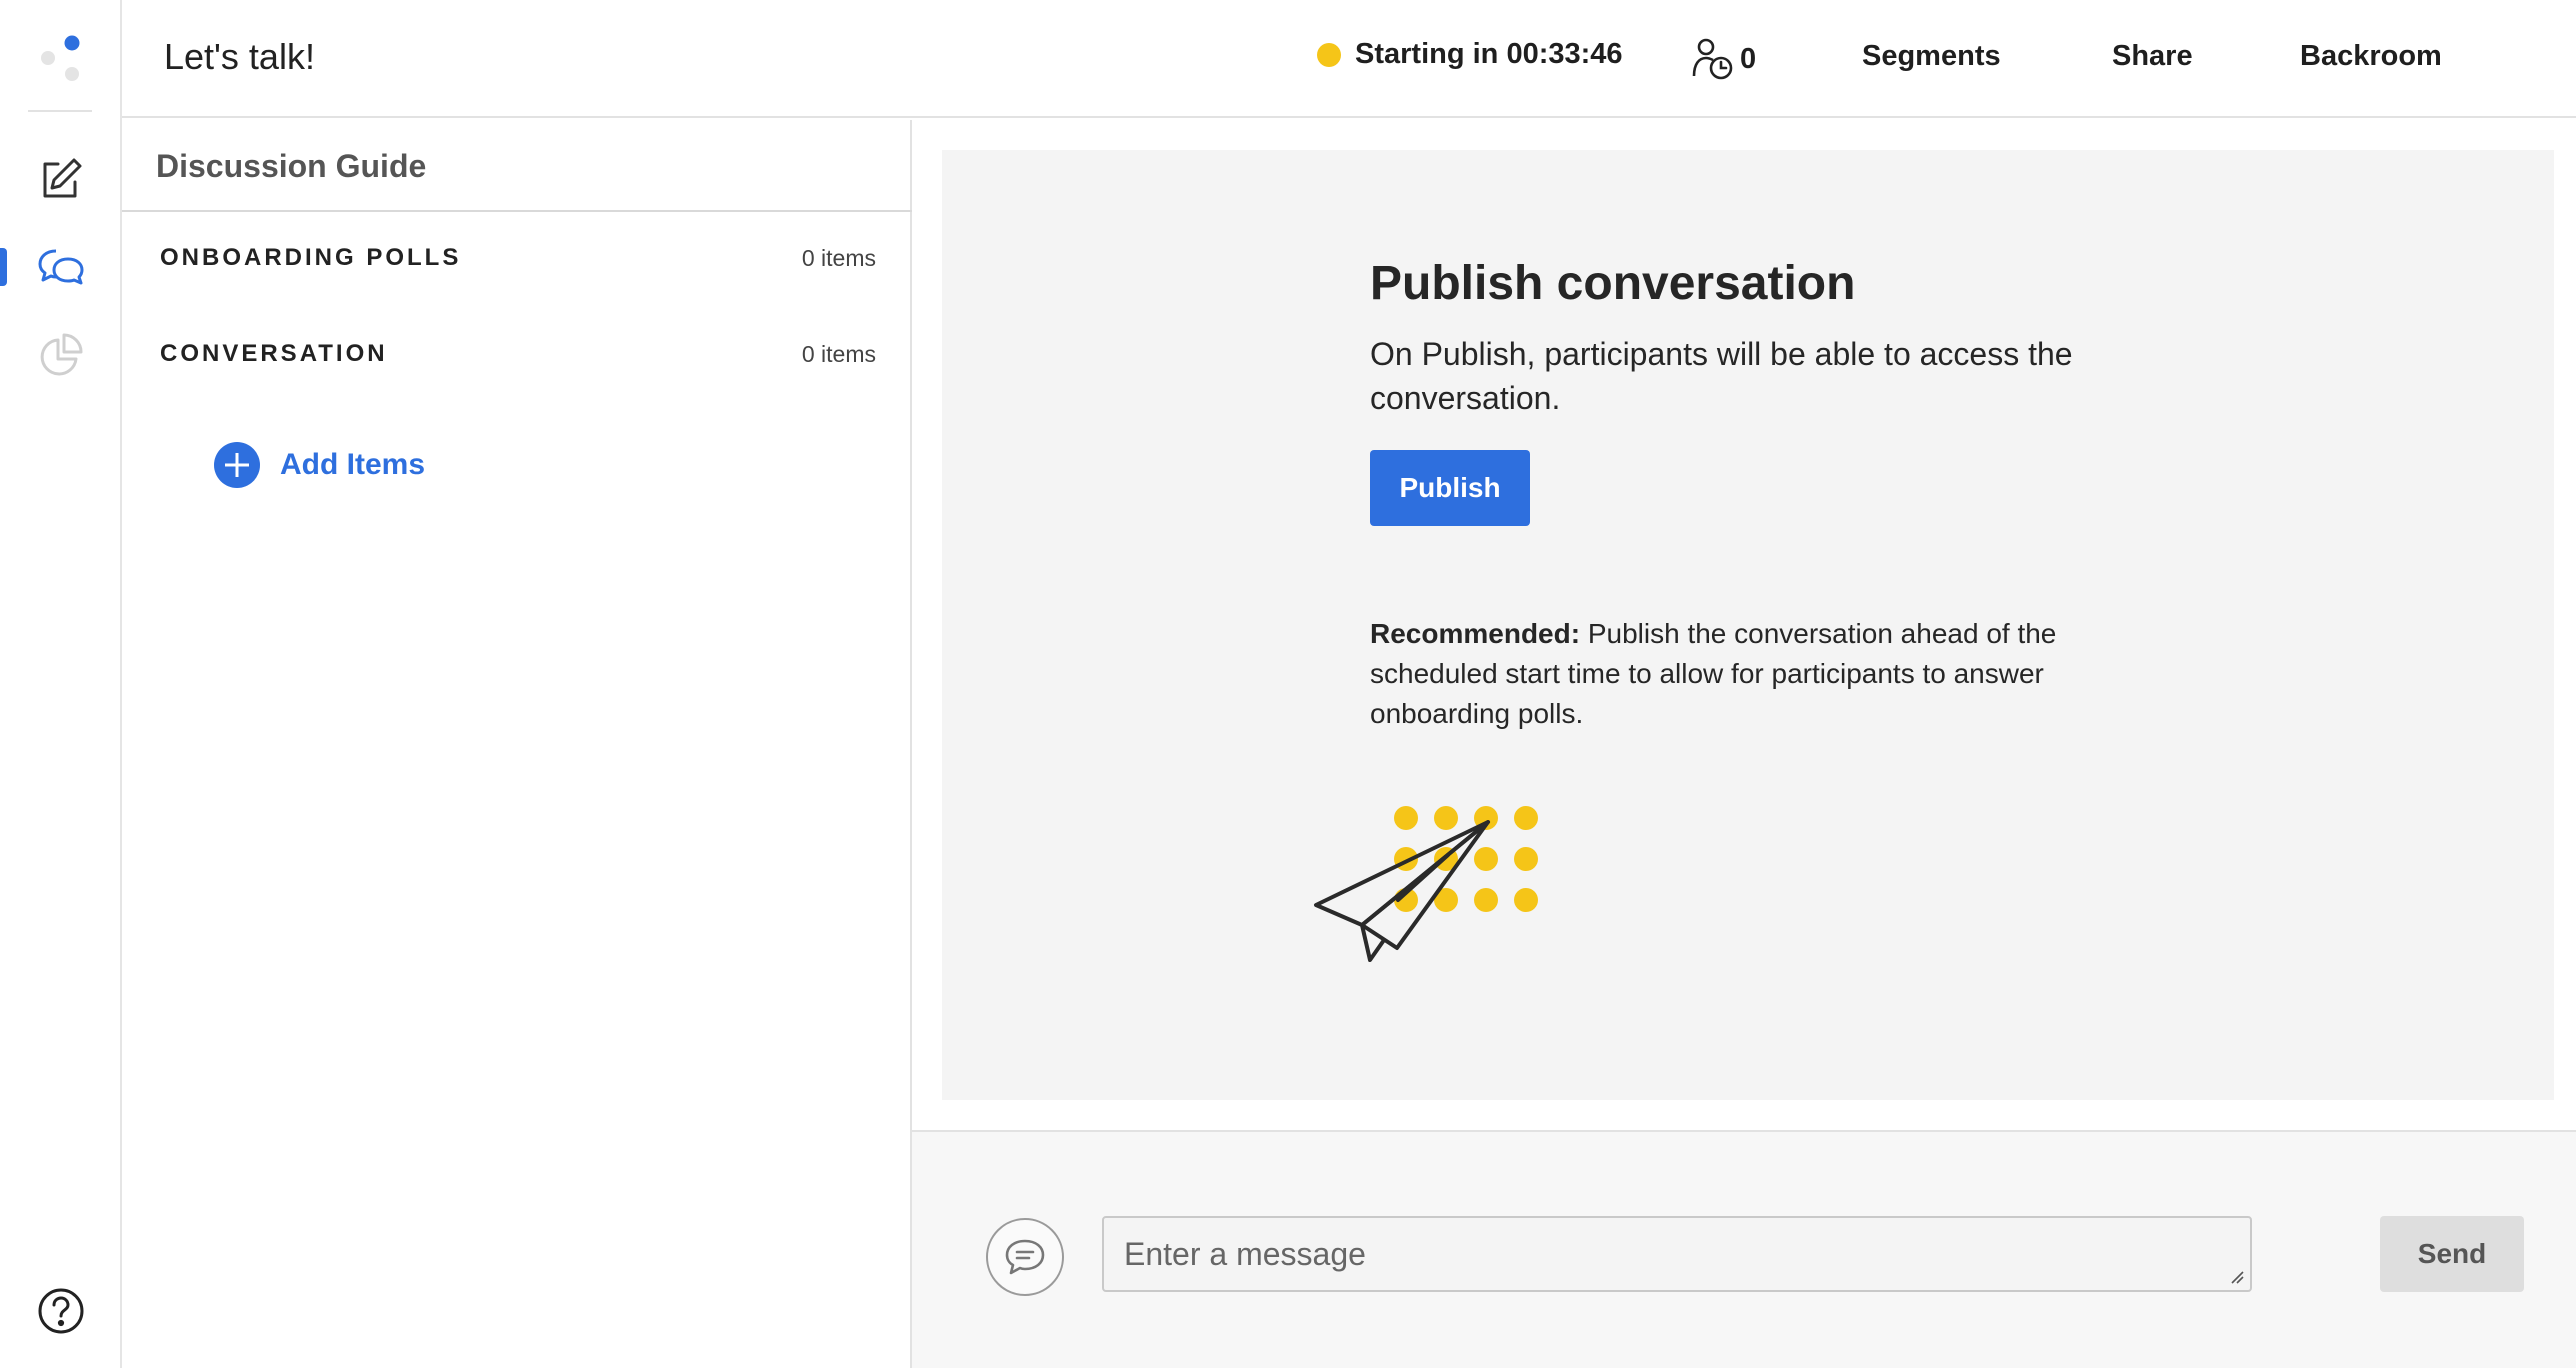 The image size is (2576, 1368). Describe the element at coordinates (1613, 283) in the screenshot. I see `publish-title: Publish conversation` at that location.